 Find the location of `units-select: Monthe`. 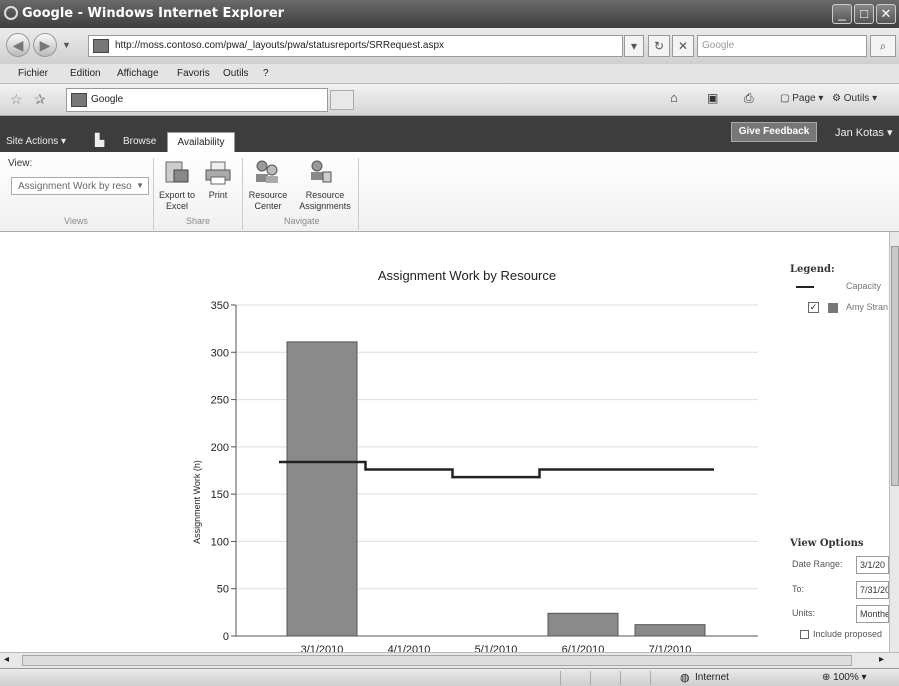

units-select: Monthe is located at coordinates (872, 614).